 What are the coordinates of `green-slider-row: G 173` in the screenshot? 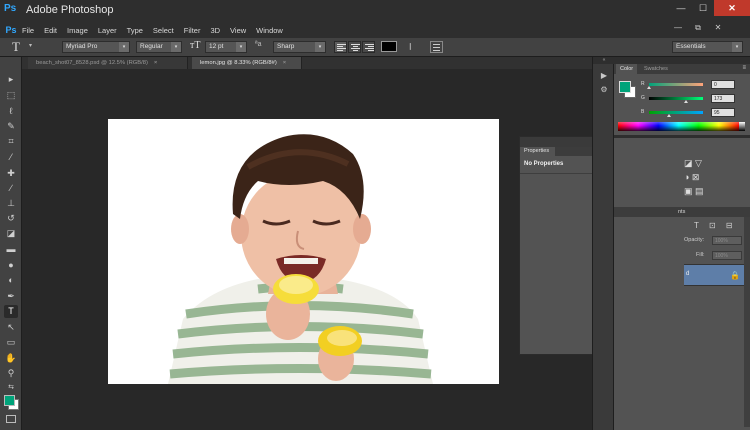 It's located at (695, 99).